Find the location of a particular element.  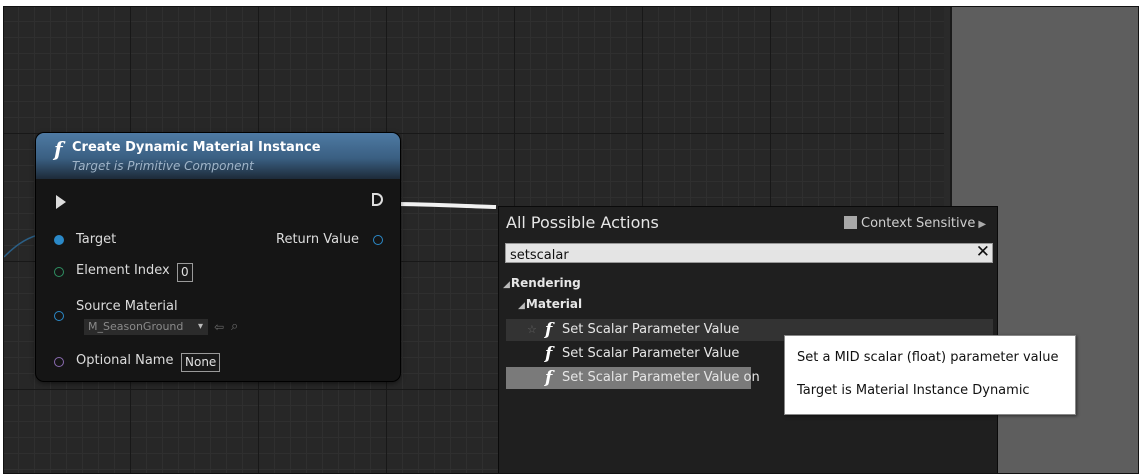

clear-icon: ✕ is located at coordinates (983, 252).